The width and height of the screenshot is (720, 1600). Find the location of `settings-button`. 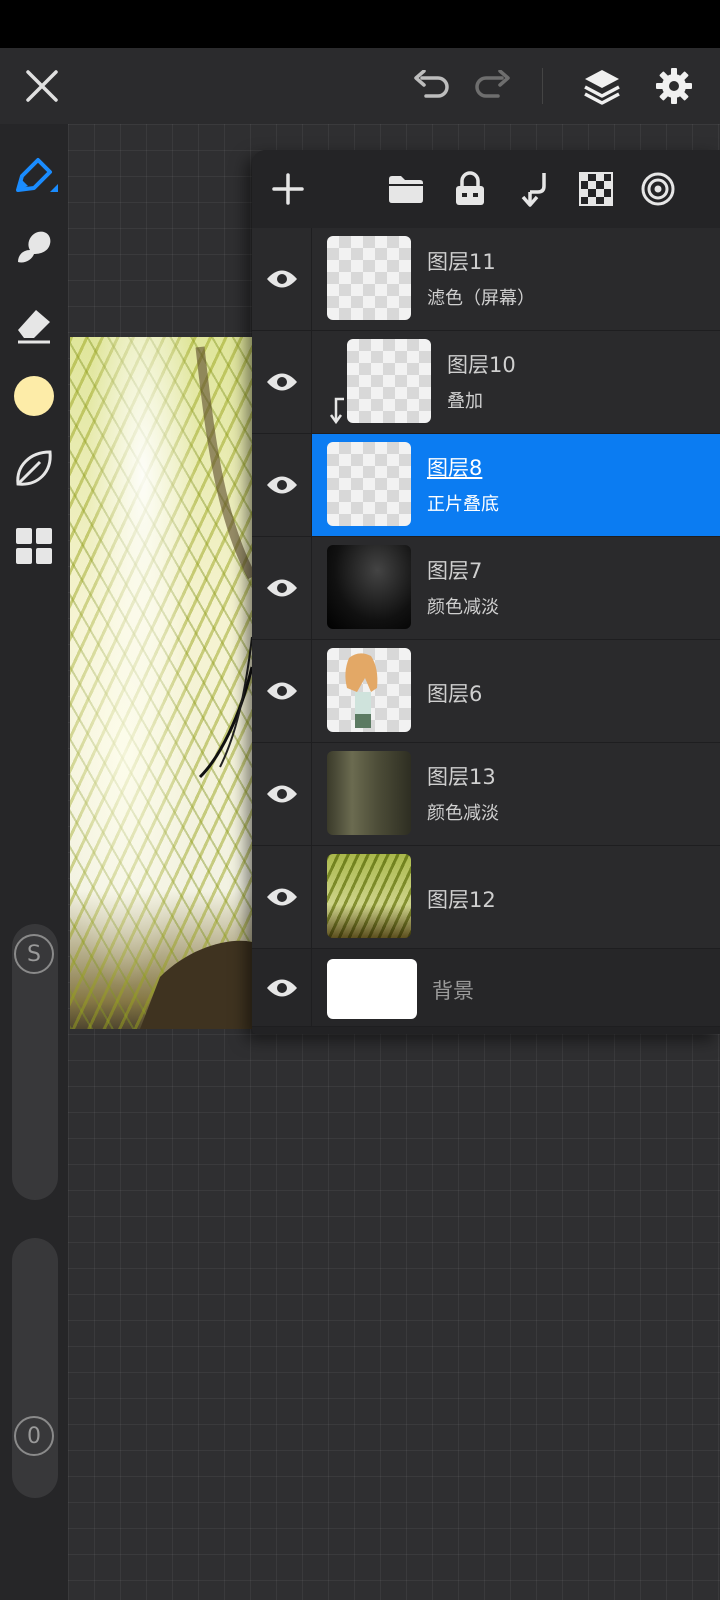

settings-button is located at coordinates (674, 86).